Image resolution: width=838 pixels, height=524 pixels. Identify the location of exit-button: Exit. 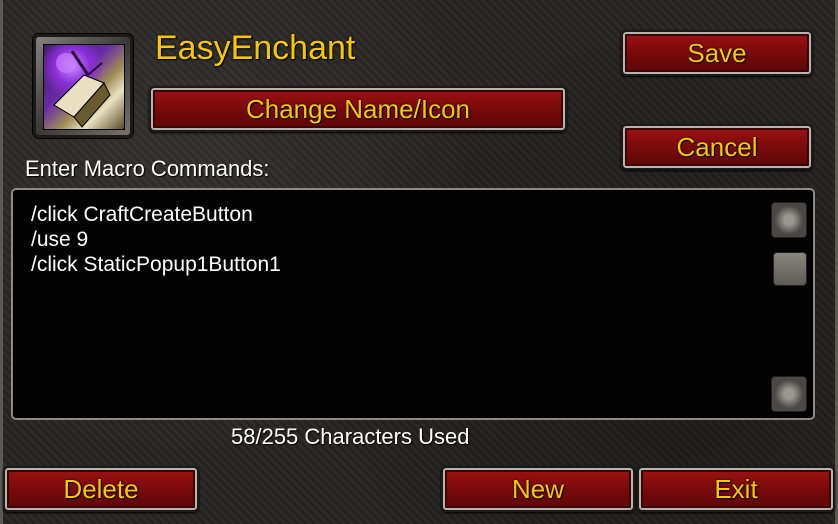
(736, 489).